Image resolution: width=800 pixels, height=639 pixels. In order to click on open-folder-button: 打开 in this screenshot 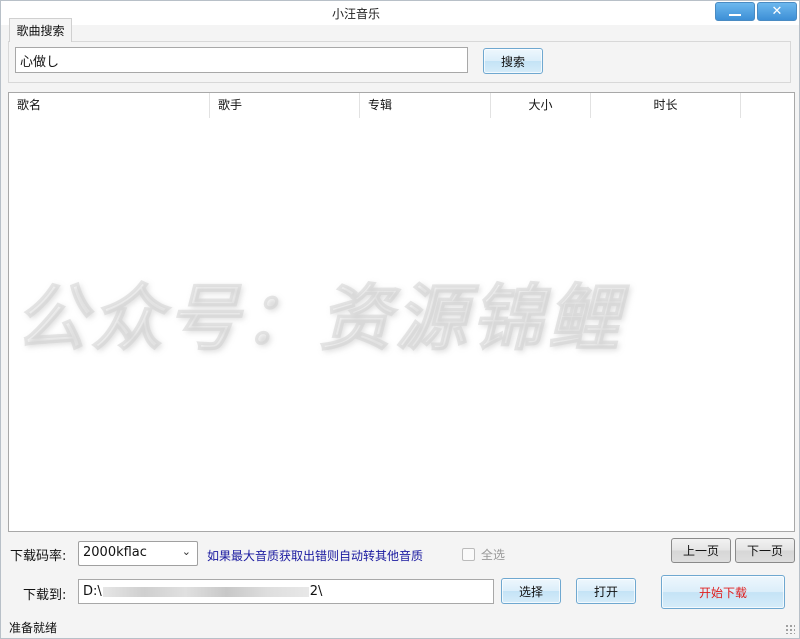, I will do `click(606, 591)`.